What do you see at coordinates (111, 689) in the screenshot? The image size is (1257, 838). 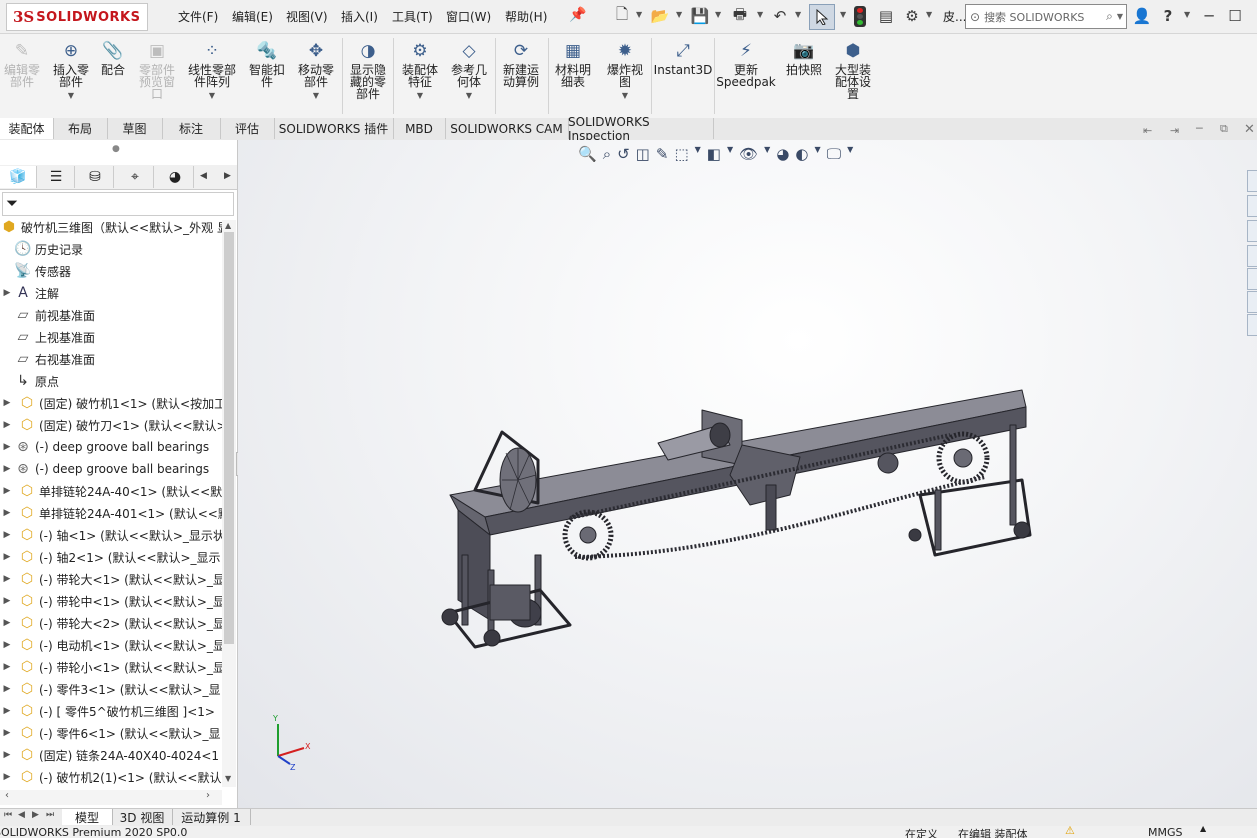 I see `tree-item: ▶ ⬡ (-) 零件3<1> (默认<<默认>_显` at bounding box center [111, 689].